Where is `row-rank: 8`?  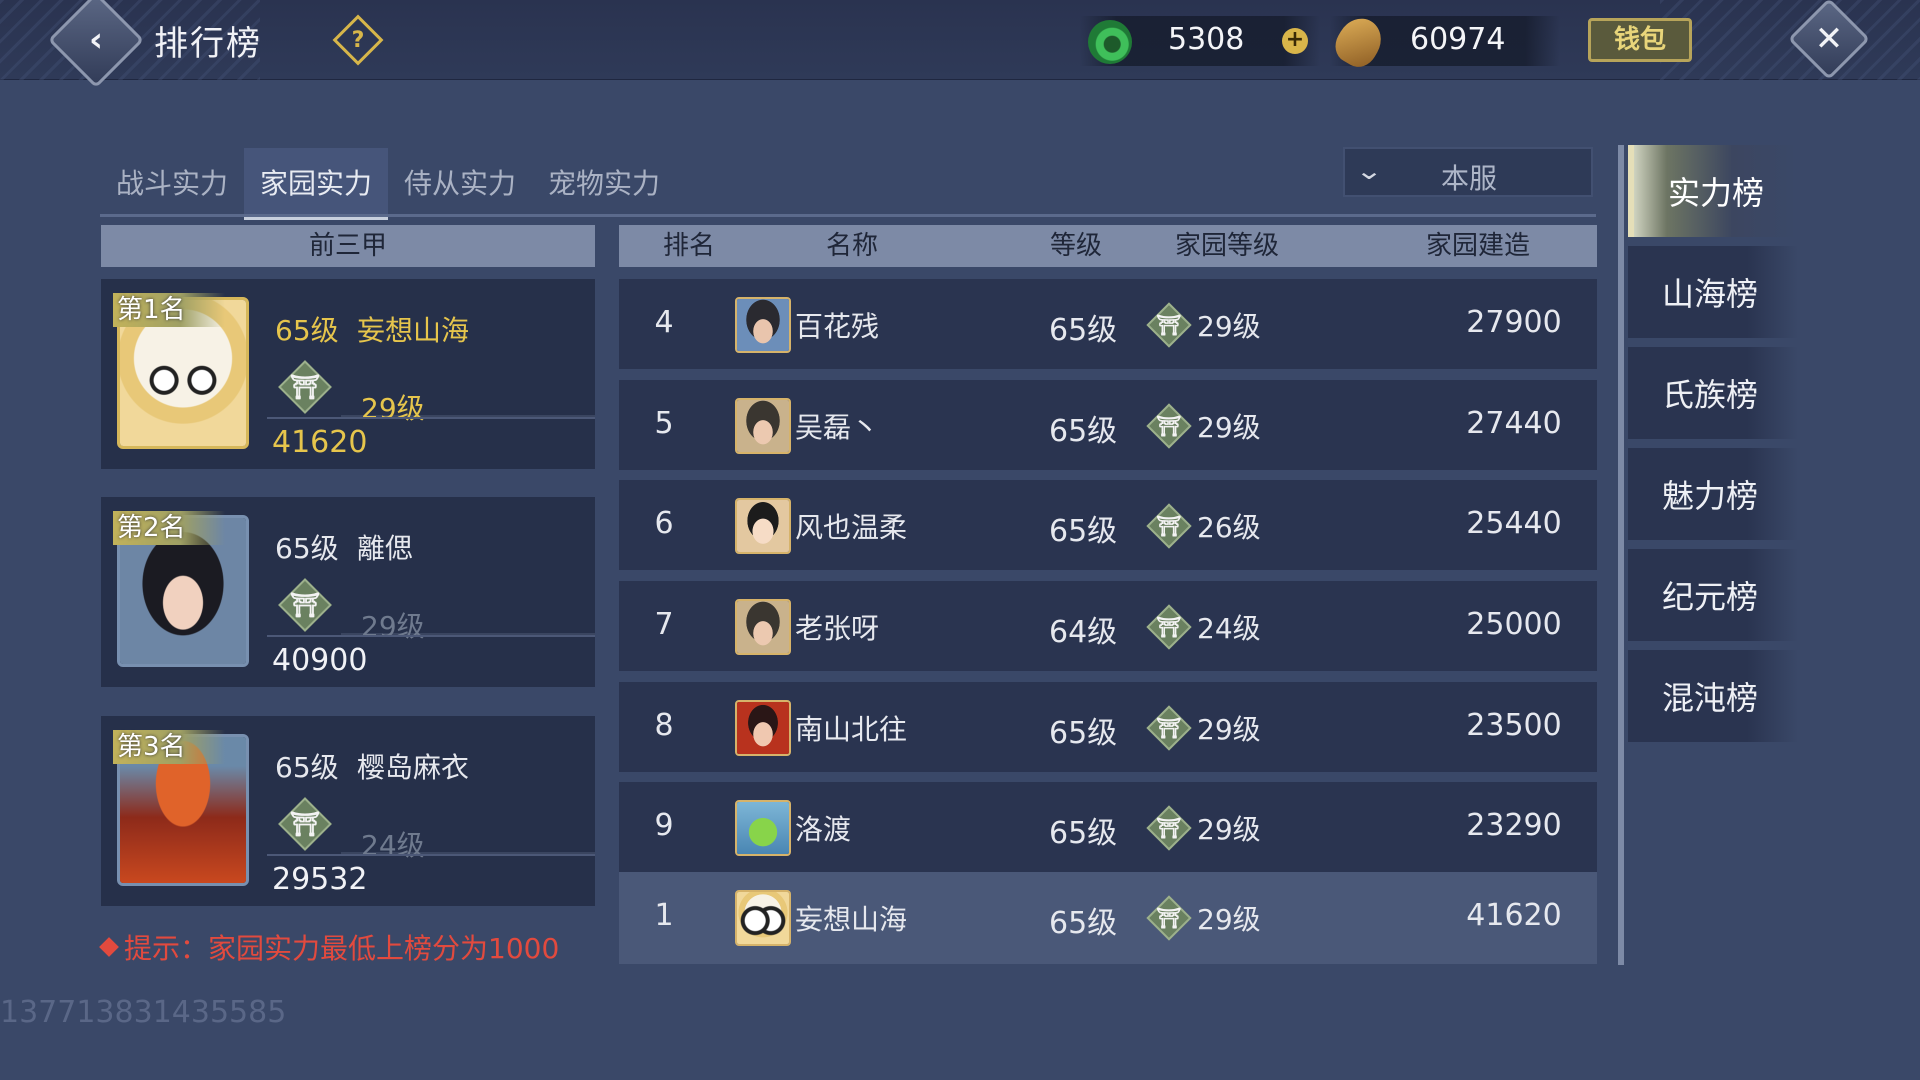
row-rank: 8 is located at coordinates (664, 725).